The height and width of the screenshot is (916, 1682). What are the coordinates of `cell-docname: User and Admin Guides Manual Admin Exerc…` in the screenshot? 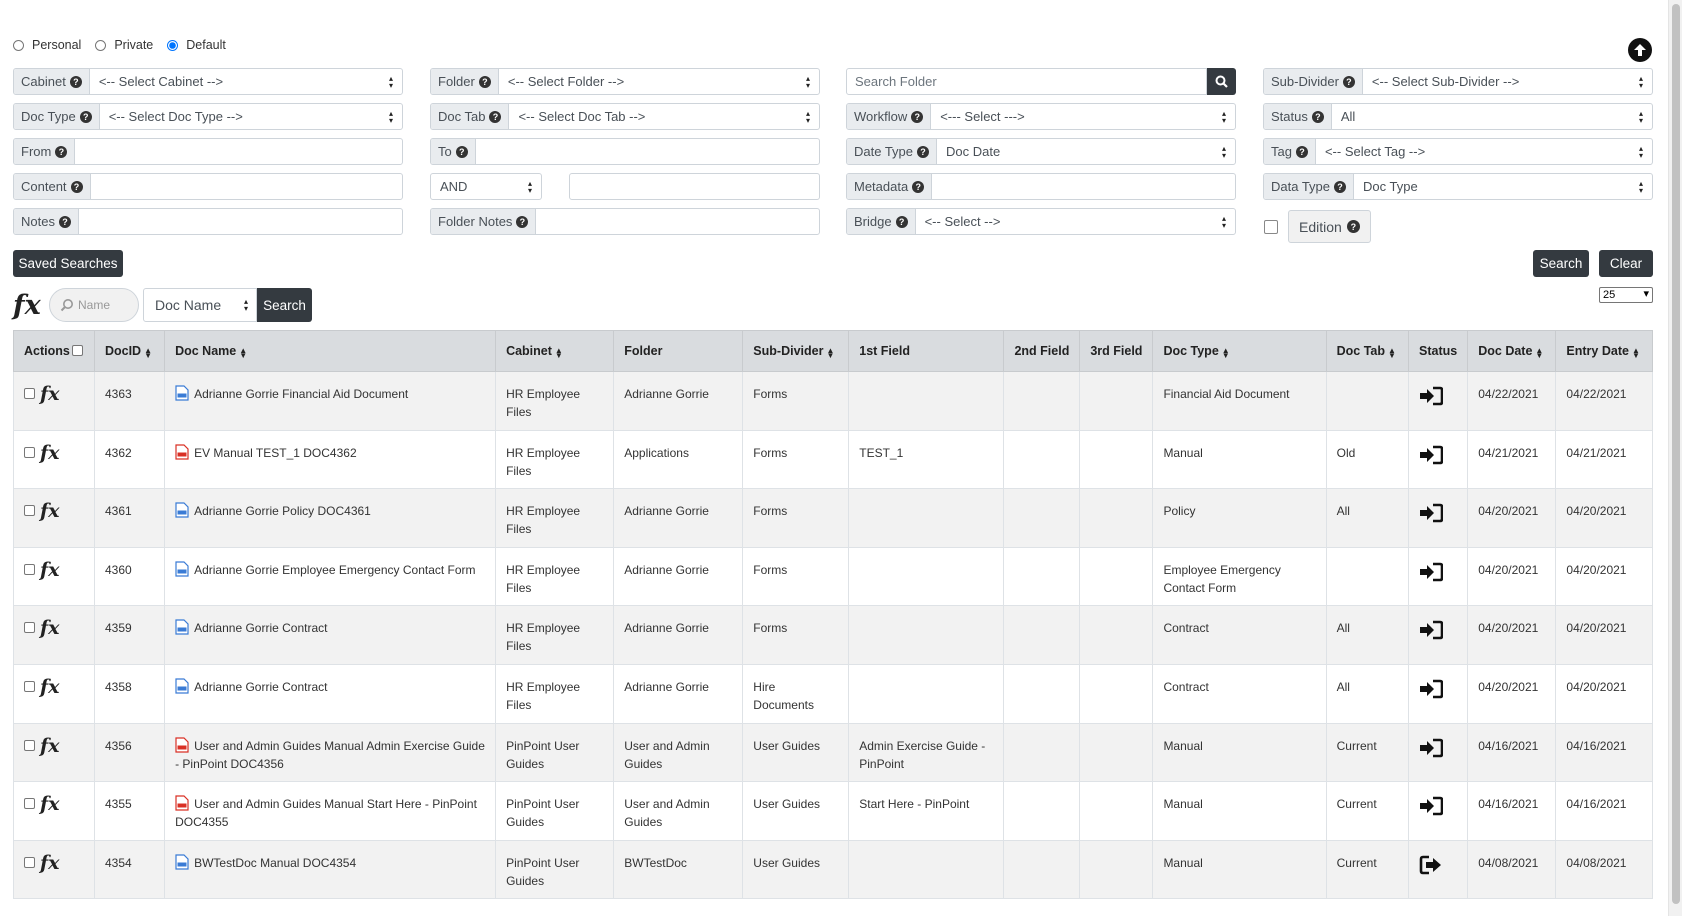 It's located at (330, 753).